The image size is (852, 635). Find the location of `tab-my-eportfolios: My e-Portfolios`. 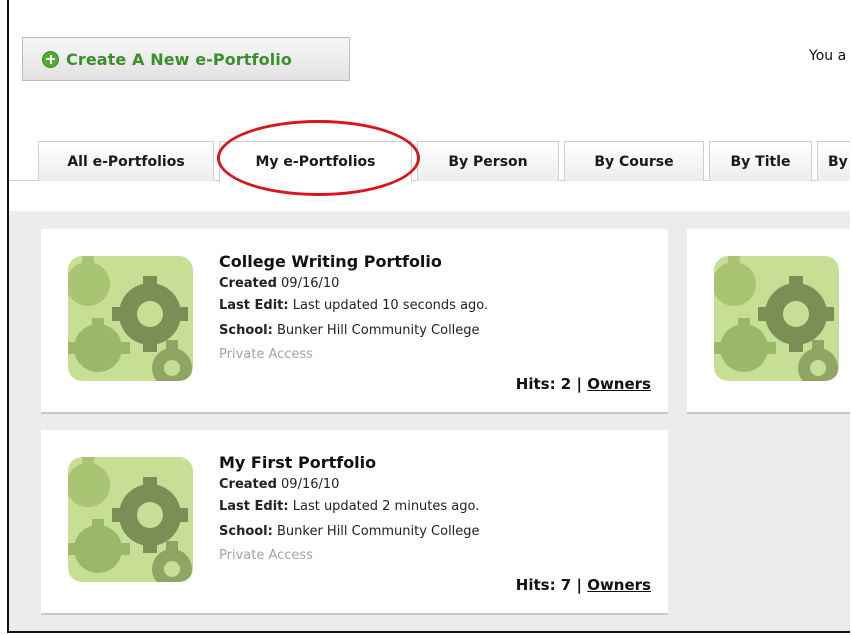

tab-my-eportfolios: My e-Portfolios is located at coordinates (315, 161).